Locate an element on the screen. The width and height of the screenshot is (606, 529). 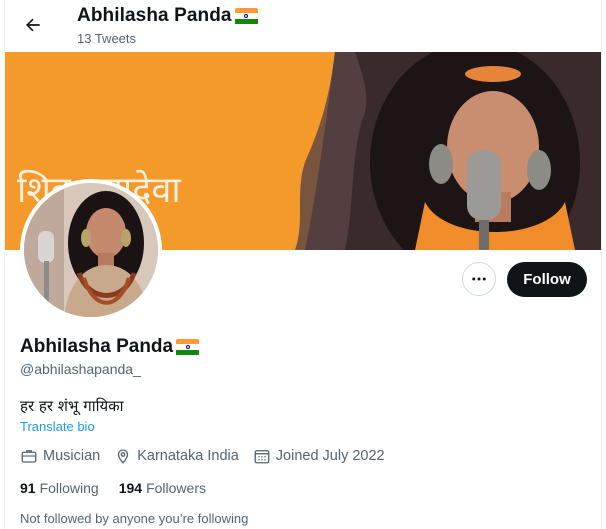
back-button is located at coordinates (33, 25).